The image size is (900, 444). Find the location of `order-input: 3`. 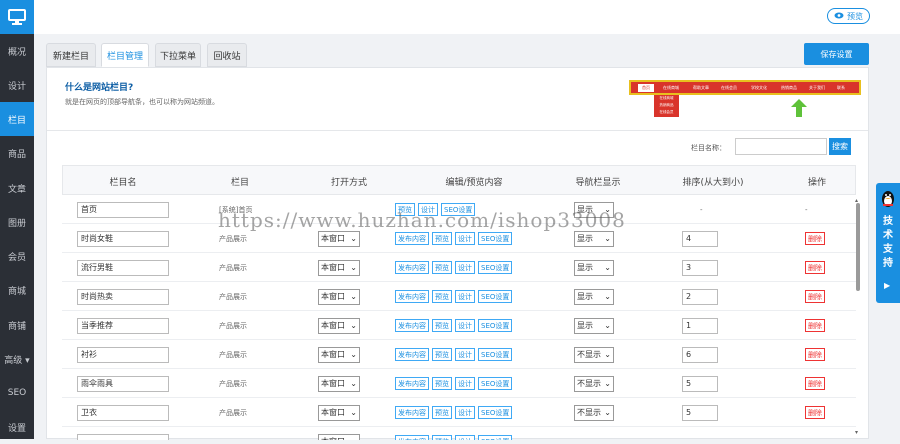

order-input: 3 is located at coordinates (700, 267).